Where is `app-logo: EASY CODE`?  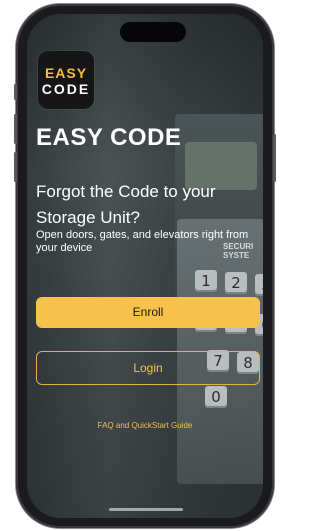
app-logo: EASY CODE is located at coordinates (66, 80).